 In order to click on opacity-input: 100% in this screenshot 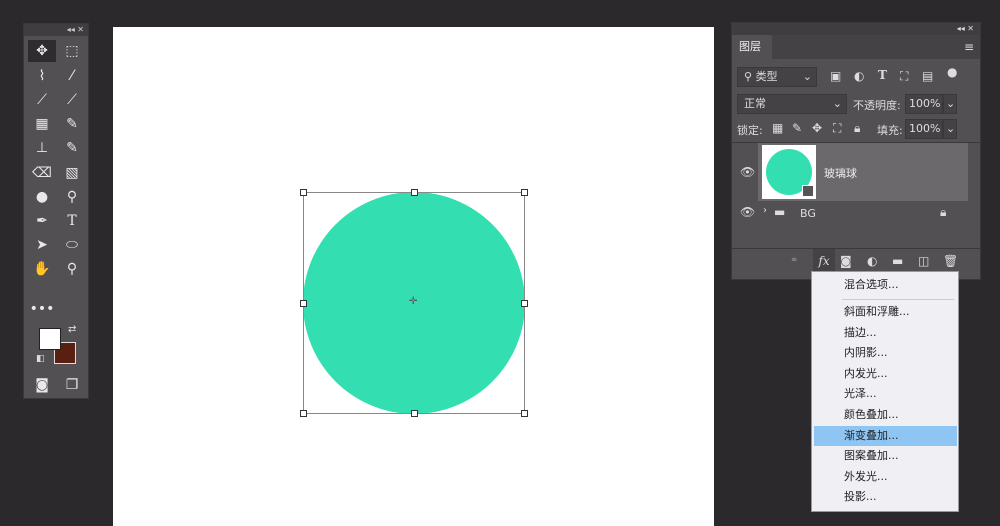, I will do `click(924, 104)`.